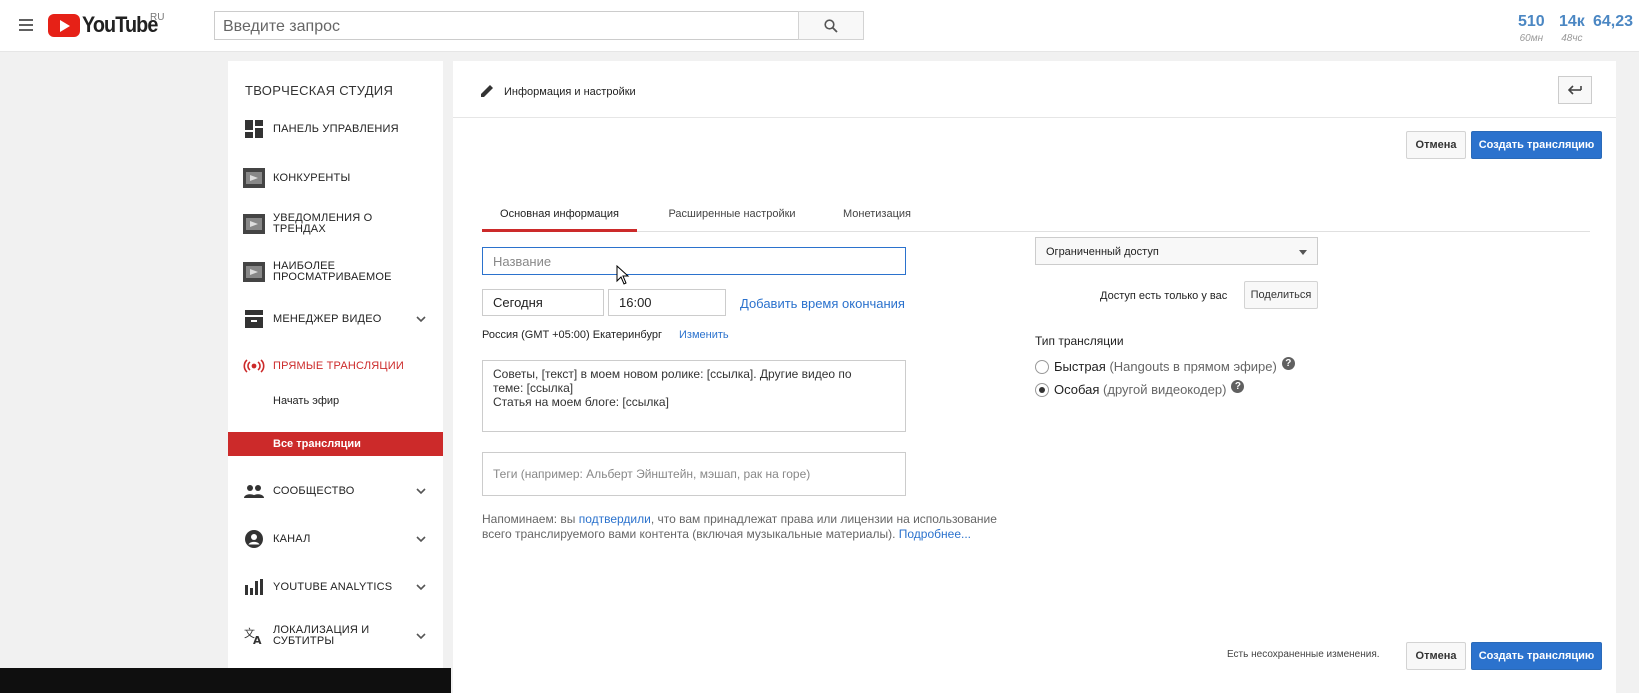 This screenshot has width=1639, height=693. What do you see at coordinates (1536, 145) in the screenshot?
I see `create-stream-button: Создать трансляцию` at bounding box center [1536, 145].